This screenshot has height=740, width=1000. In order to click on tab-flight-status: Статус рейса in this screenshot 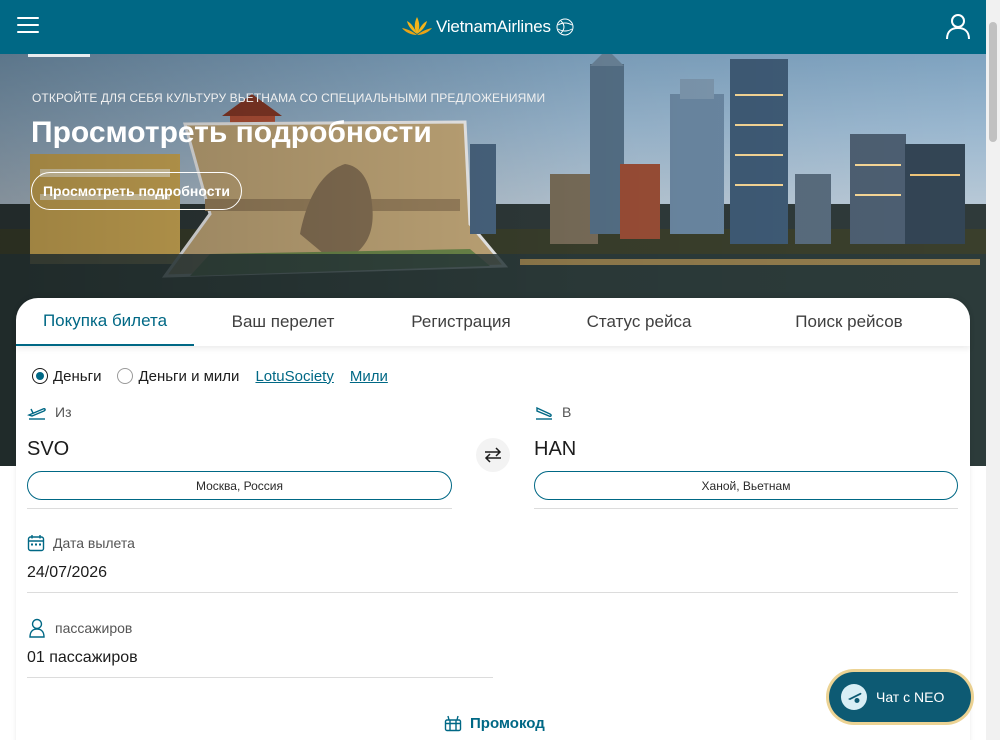, I will do `click(639, 322)`.